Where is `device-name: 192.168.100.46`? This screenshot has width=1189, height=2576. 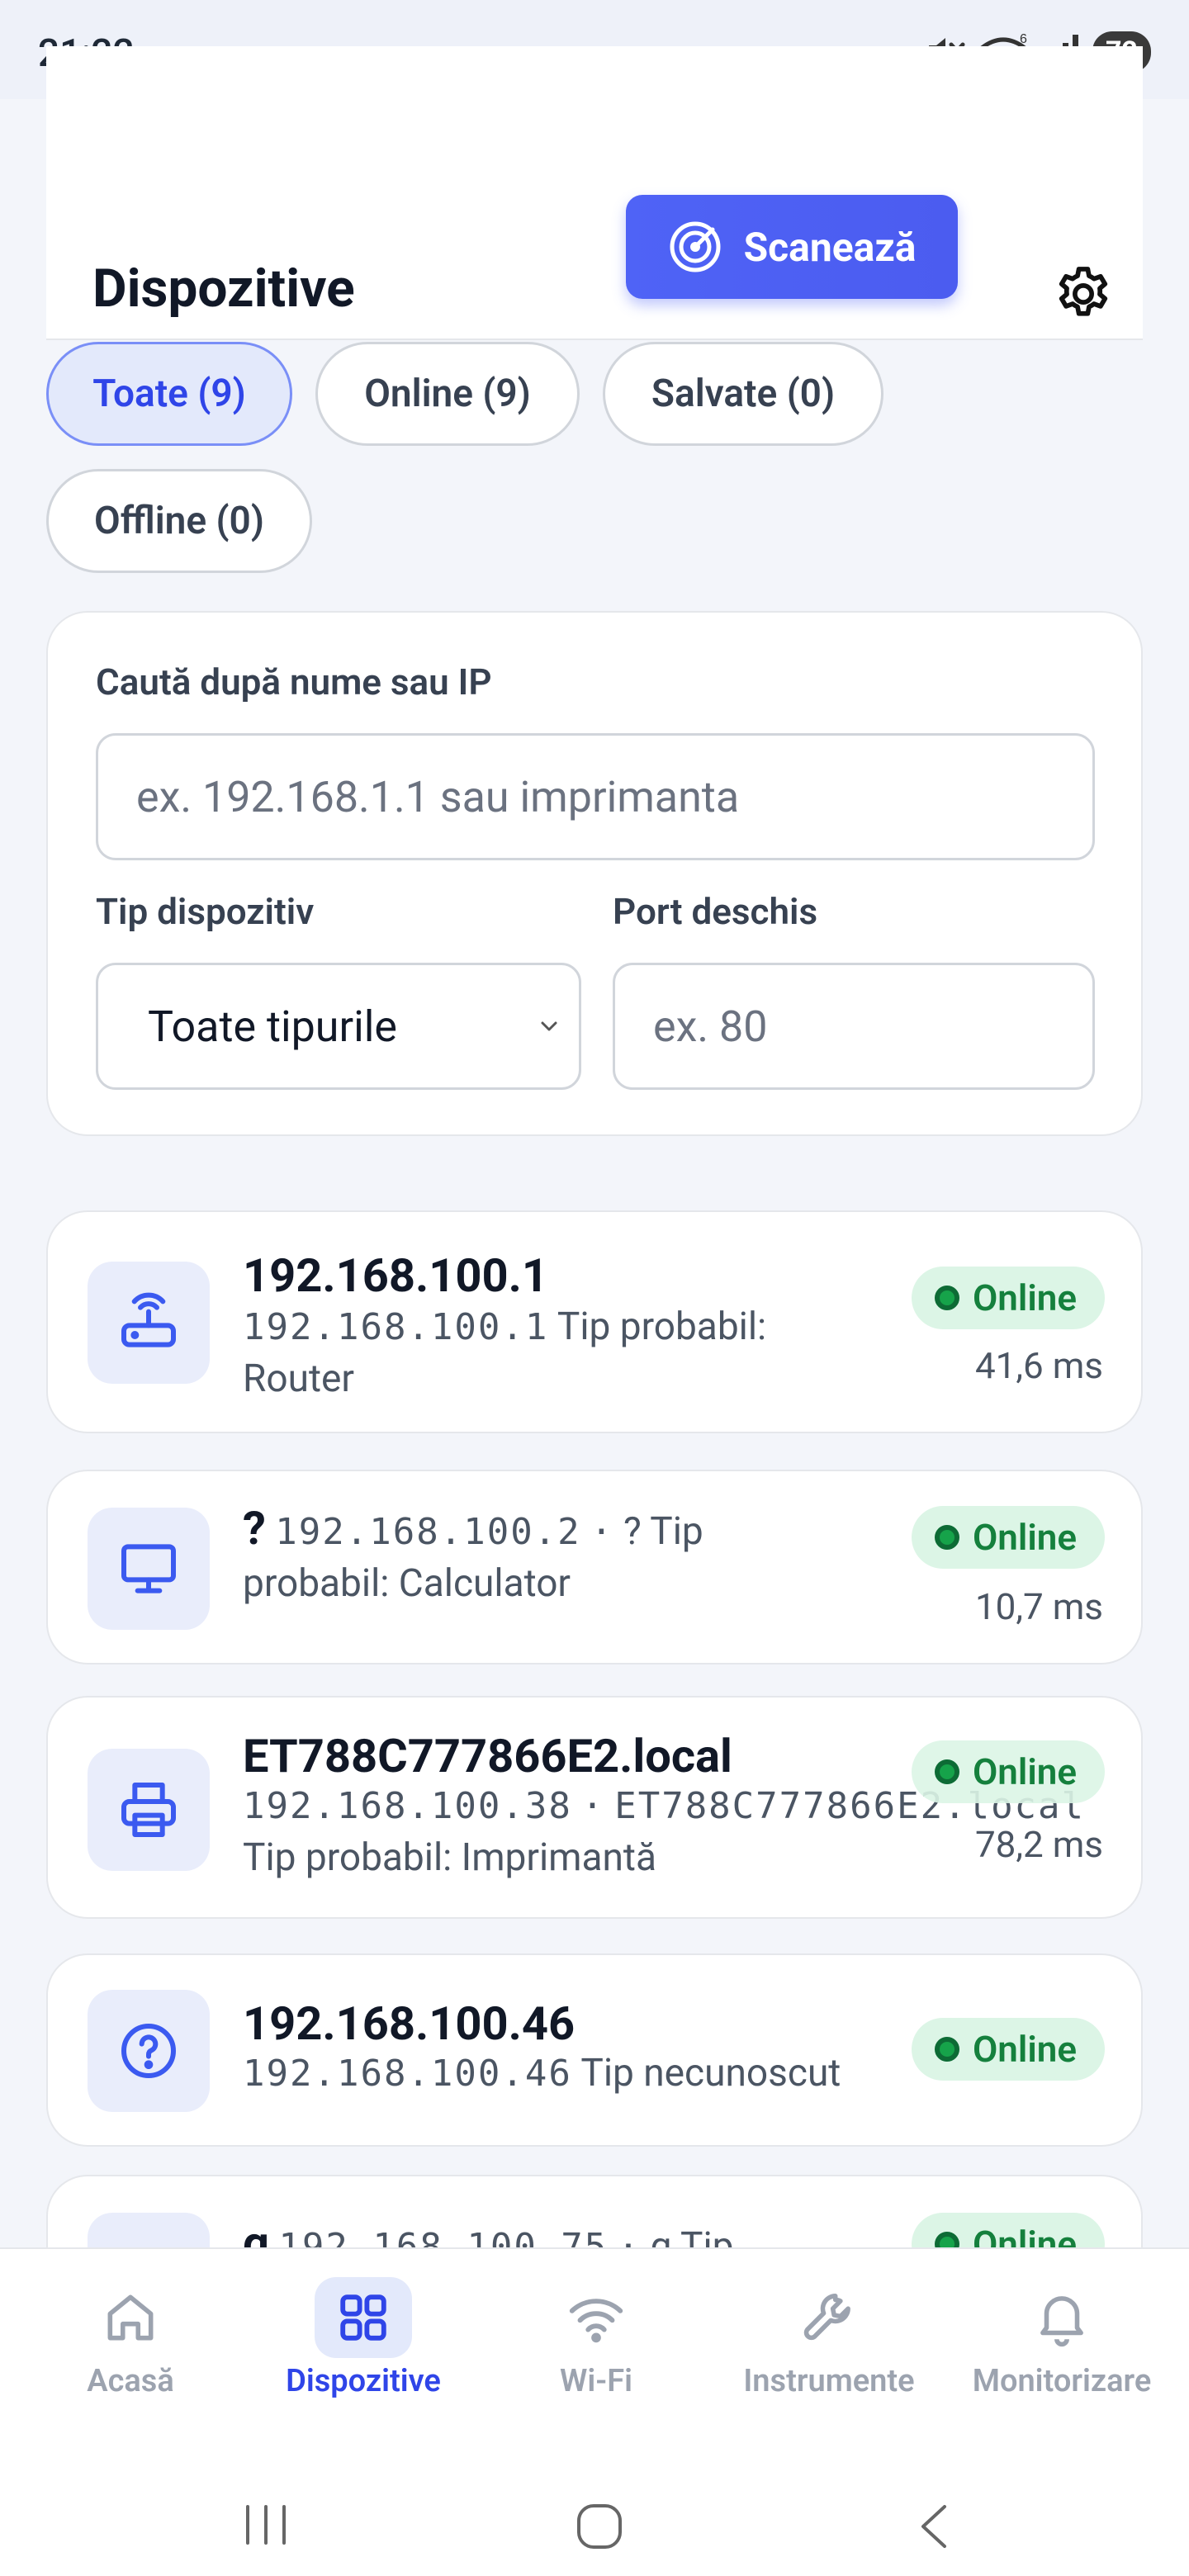
device-name: 192.168.100.46 is located at coordinates (409, 2023).